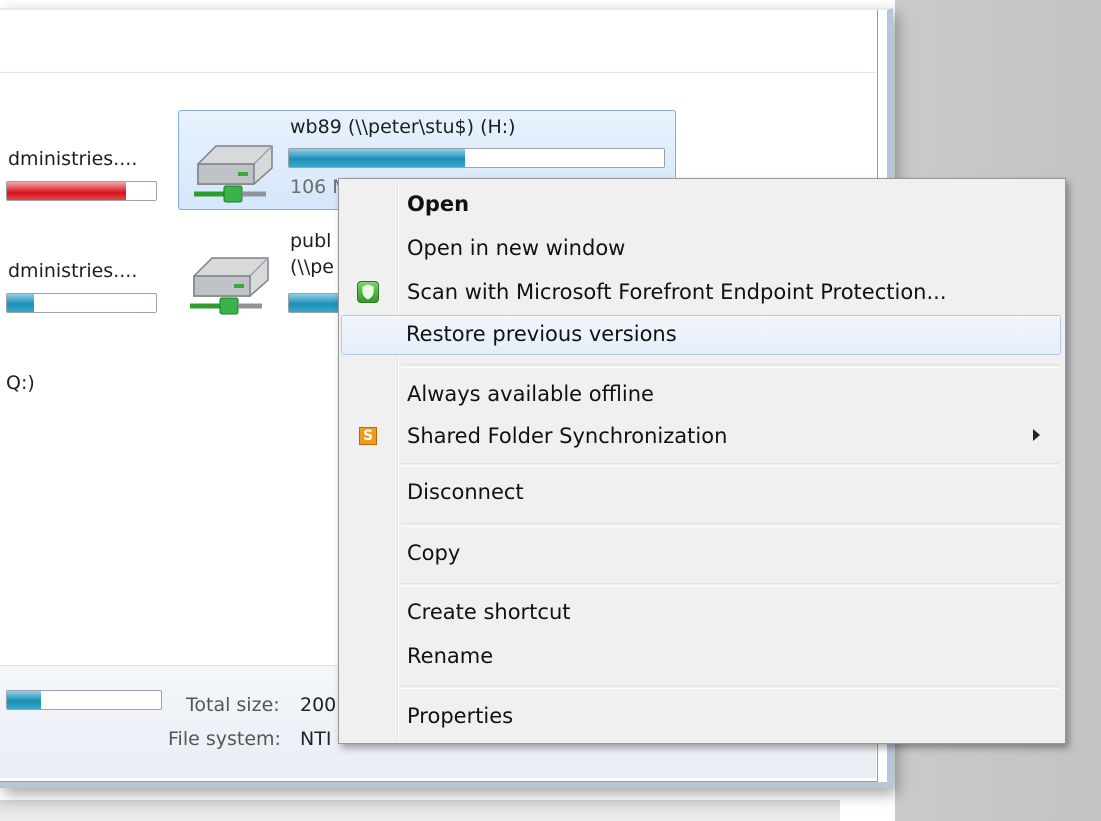  What do you see at coordinates (368, 436) in the screenshot?
I see `sync-icon: S` at bounding box center [368, 436].